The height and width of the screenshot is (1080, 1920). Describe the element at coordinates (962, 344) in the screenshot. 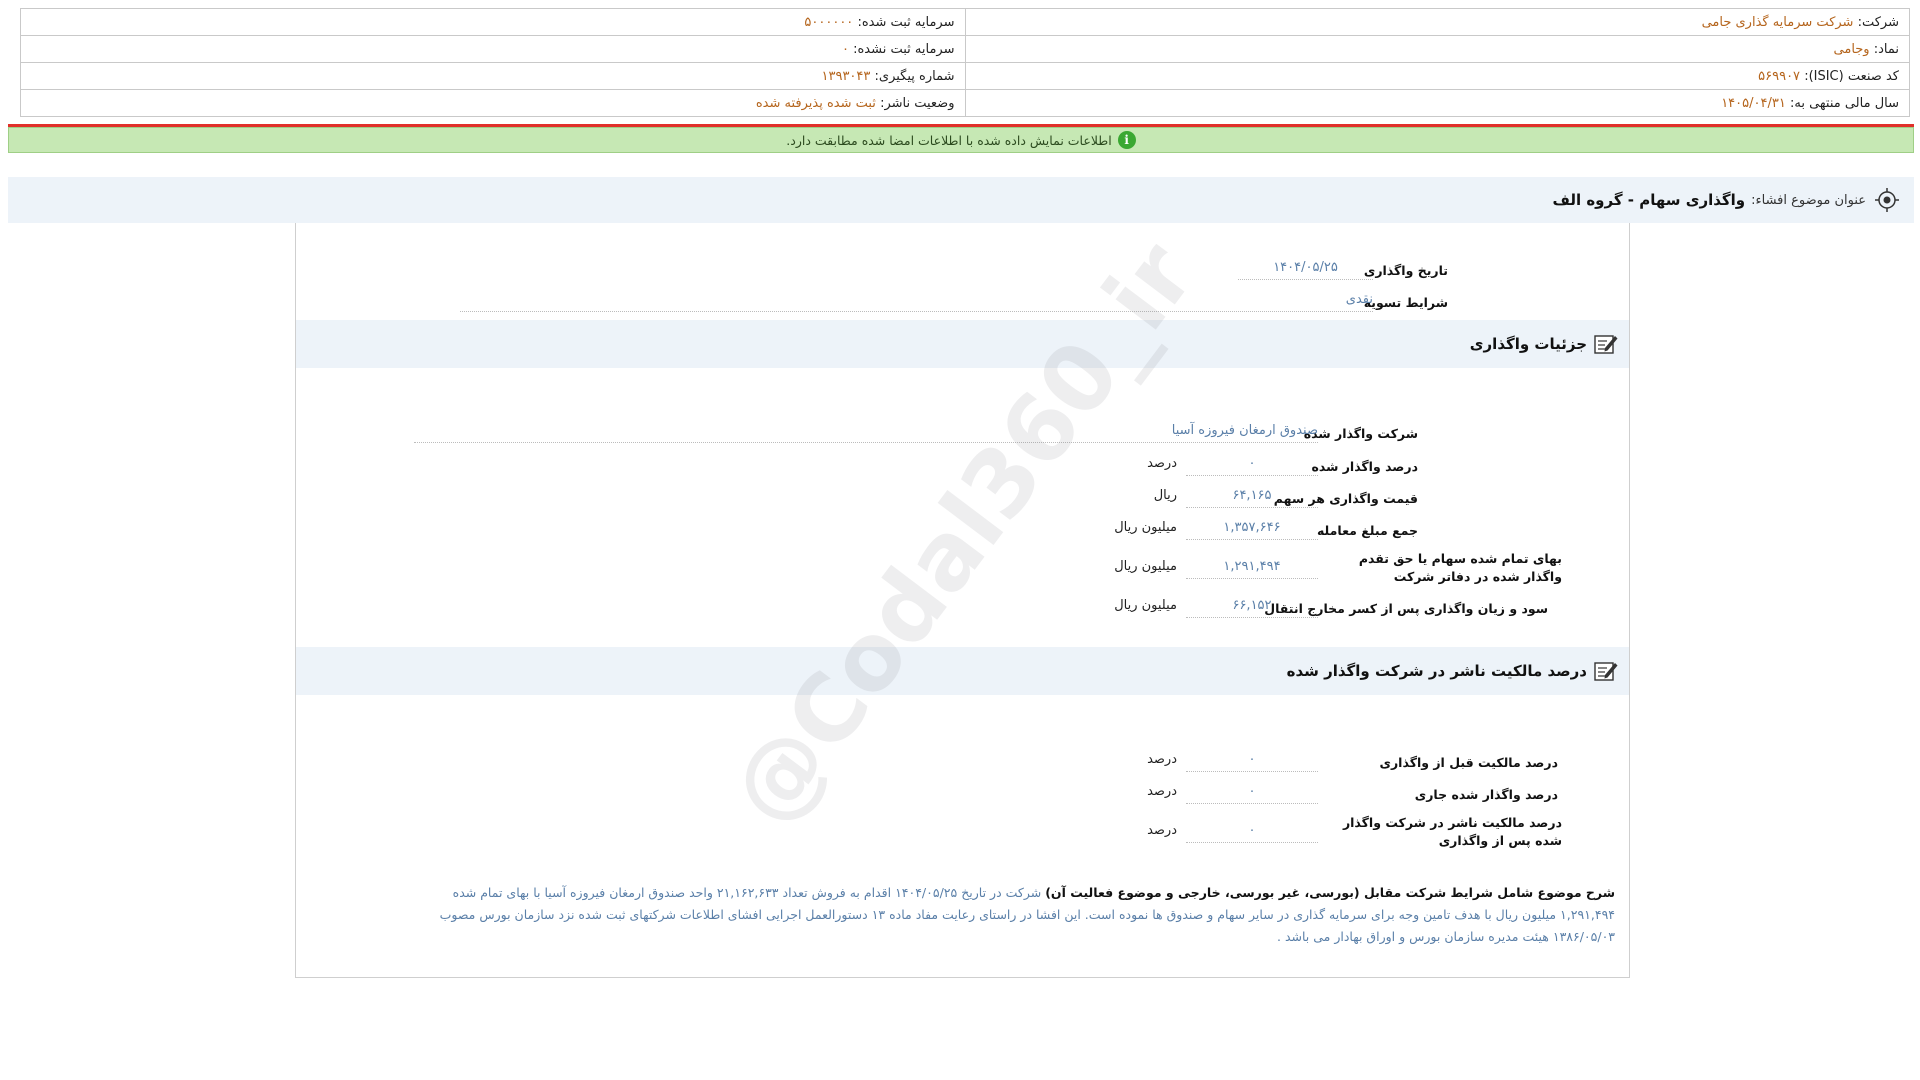

I see `details-section-header: جزئیات واگذاری` at that location.